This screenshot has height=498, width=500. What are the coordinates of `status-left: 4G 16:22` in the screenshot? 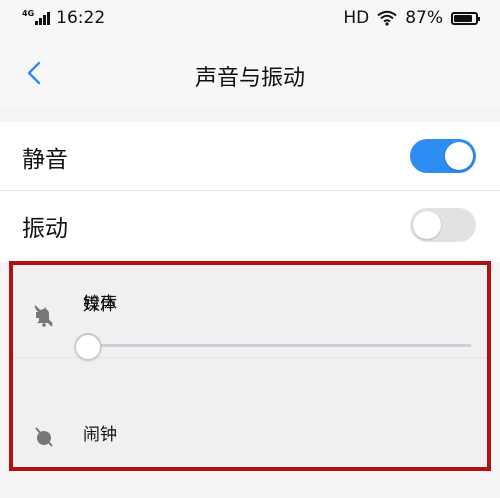 It's located at (63, 18).